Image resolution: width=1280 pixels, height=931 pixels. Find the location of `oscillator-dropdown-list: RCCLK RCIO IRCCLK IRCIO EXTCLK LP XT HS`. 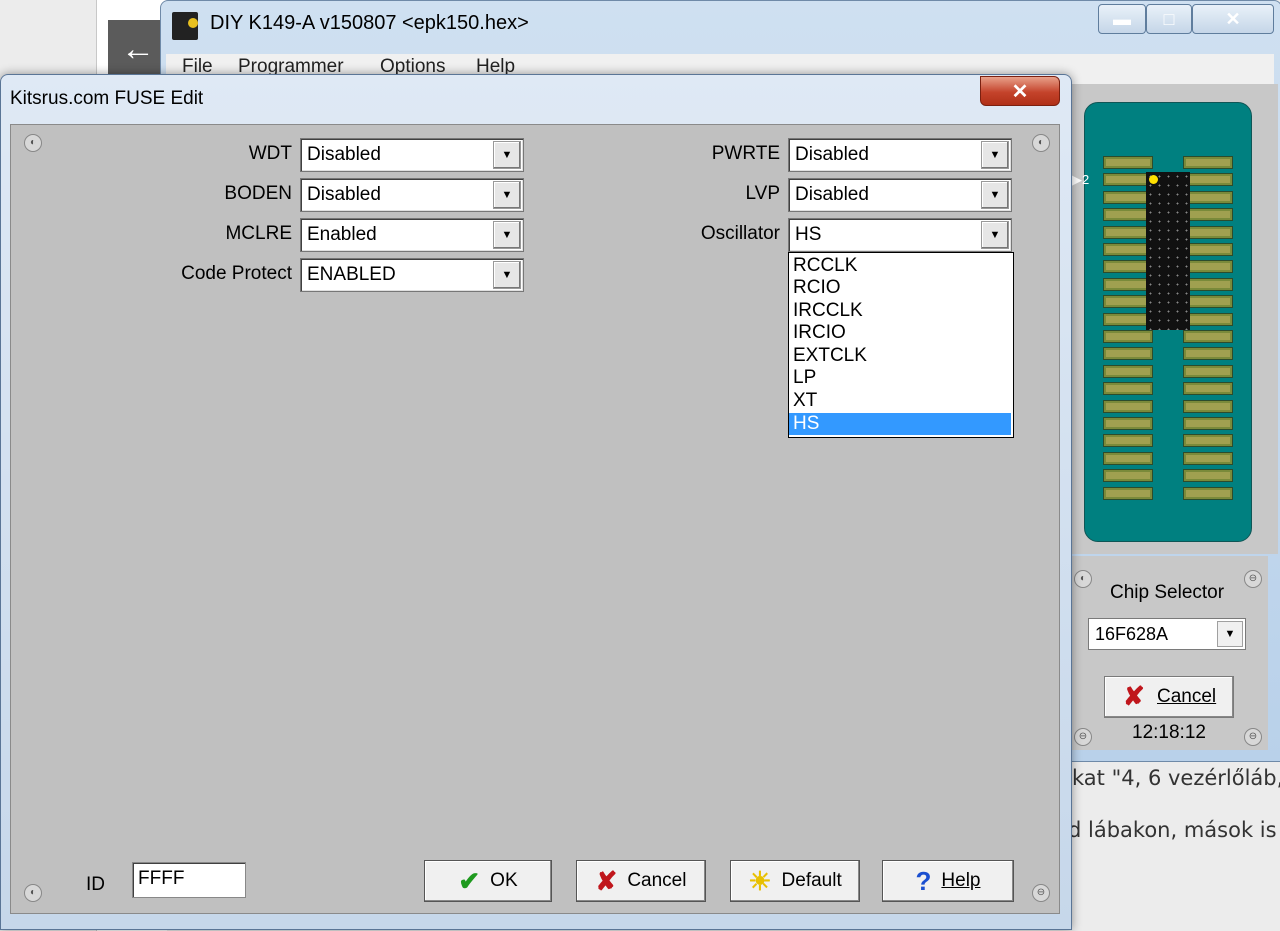

oscillator-dropdown-list: RCCLK RCIO IRCCLK IRCIO EXTCLK LP XT HS is located at coordinates (901, 345).